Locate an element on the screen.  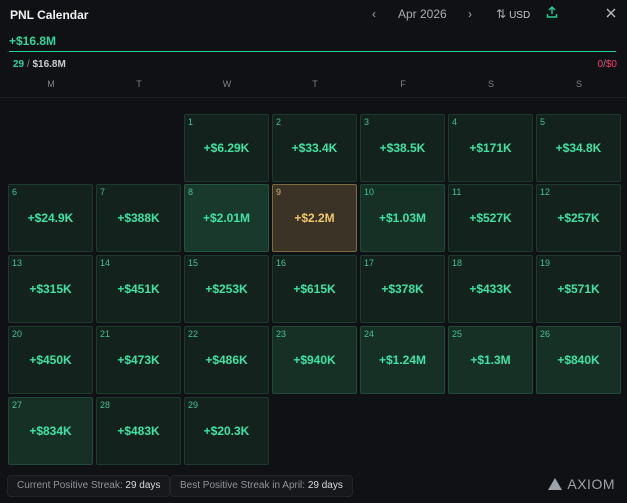
day-number: 8 is located at coordinates (191, 192).